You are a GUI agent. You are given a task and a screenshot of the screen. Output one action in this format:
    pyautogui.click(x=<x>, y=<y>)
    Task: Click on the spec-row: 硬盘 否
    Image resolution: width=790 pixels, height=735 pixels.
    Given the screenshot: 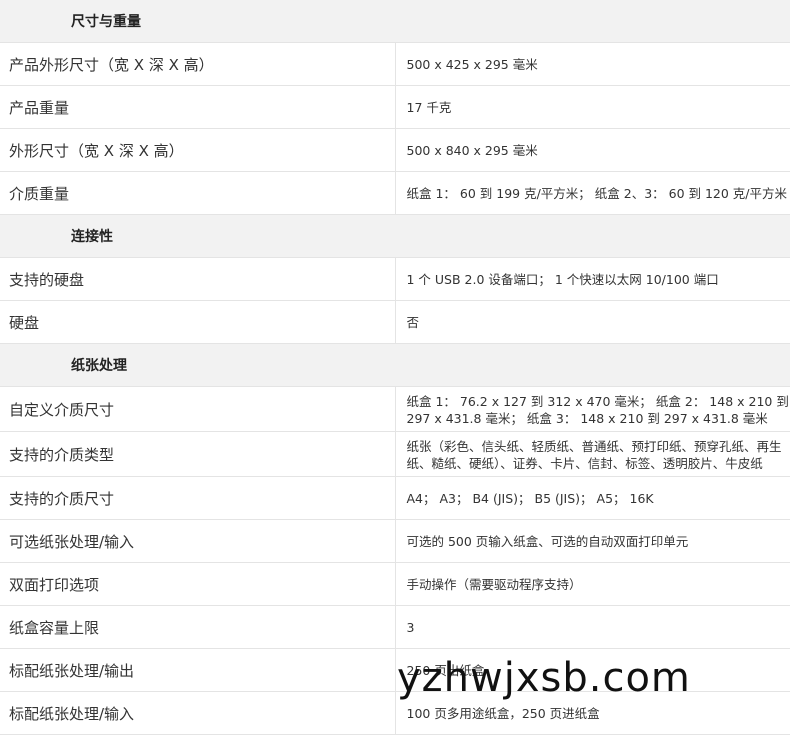 What is the action you would take?
    pyautogui.click(x=395, y=322)
    